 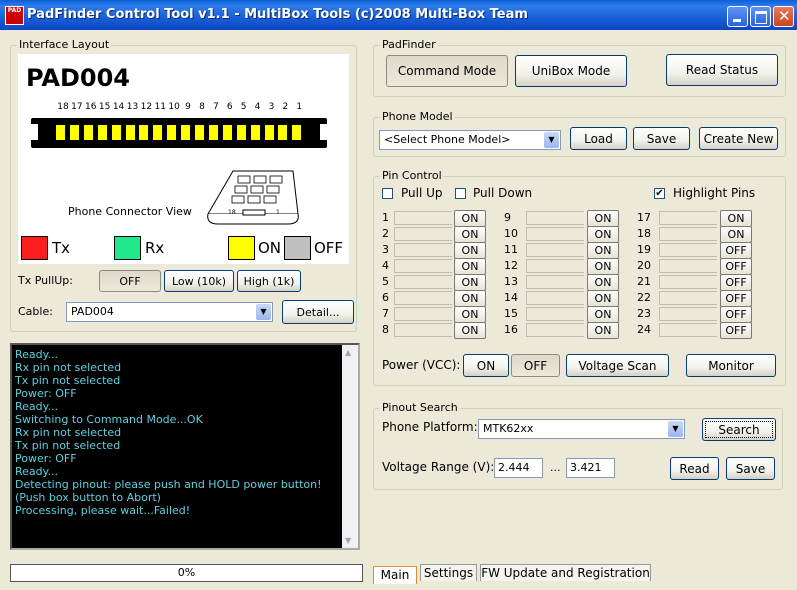 What do you see at coordinates (104, 107) in the screenshot?
I see `connector-pin-number: 15` at bounding box center [104, 107].